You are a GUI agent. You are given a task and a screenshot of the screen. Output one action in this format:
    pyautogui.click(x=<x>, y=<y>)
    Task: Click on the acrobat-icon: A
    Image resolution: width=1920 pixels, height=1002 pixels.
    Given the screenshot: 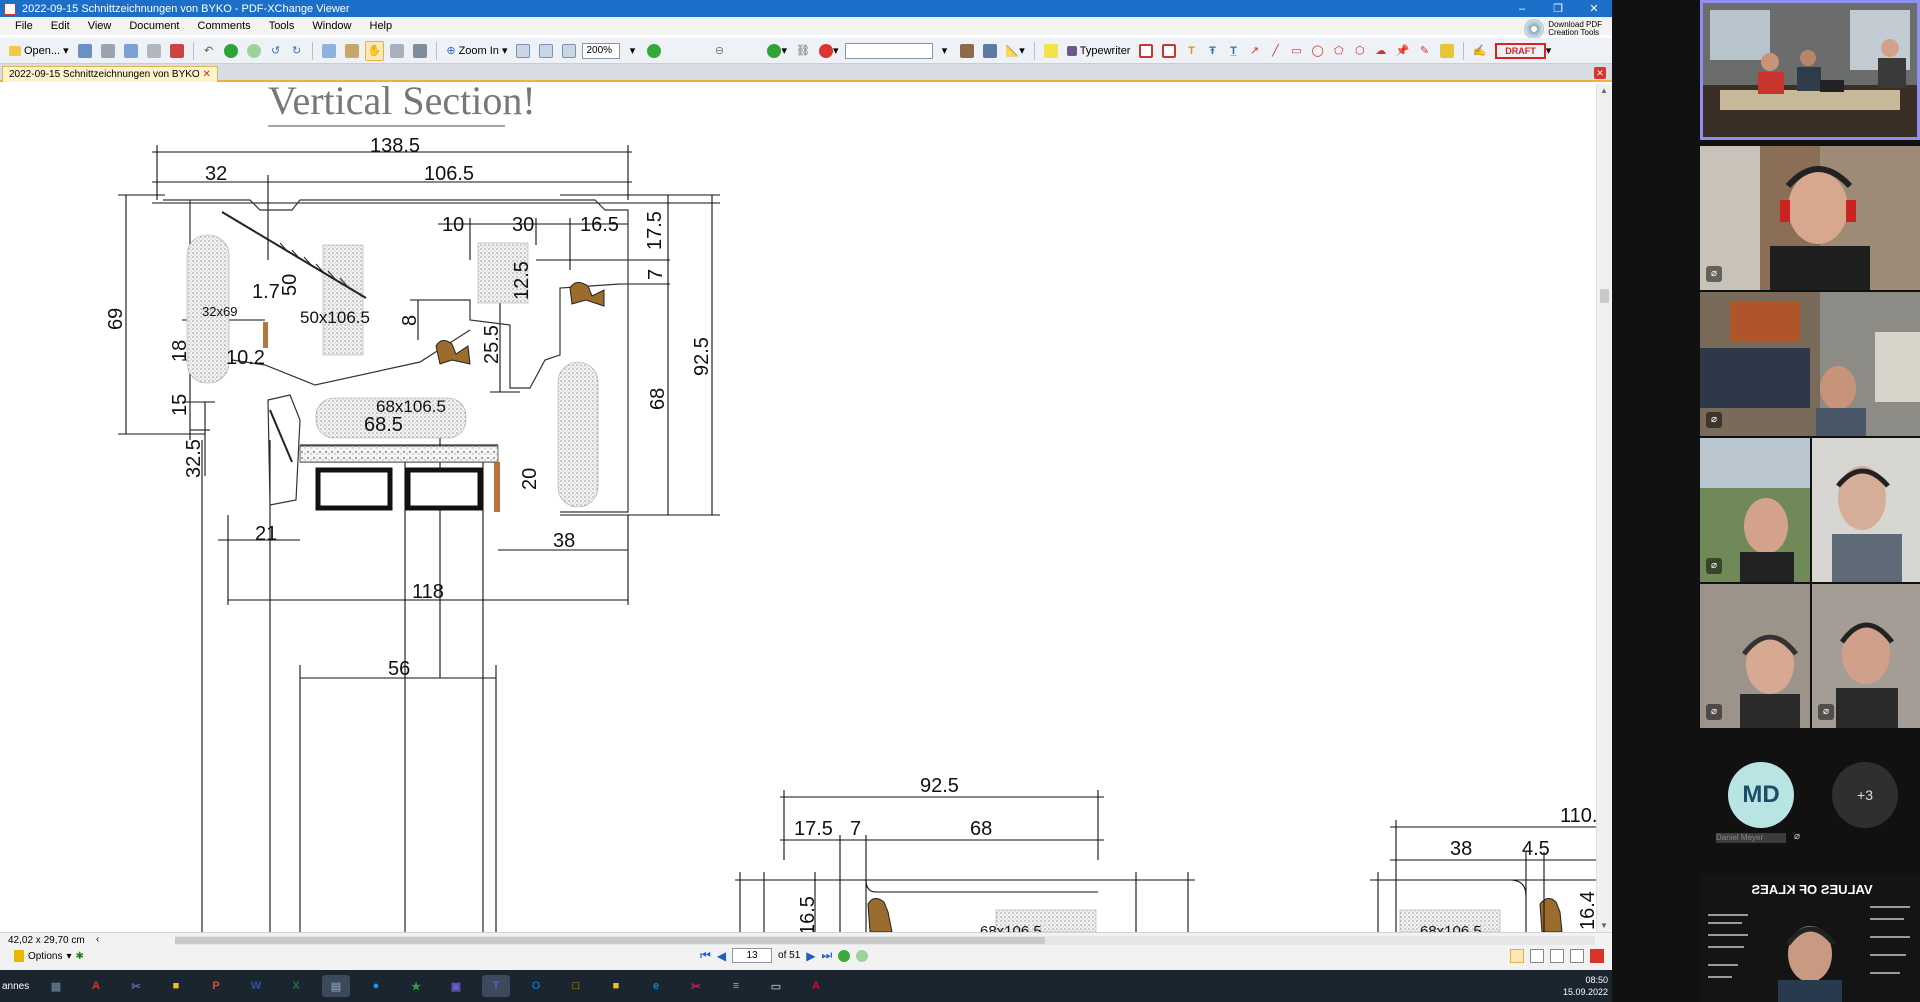 What is the action you would take?
    pyautogui.click(x=96, y=986)
    